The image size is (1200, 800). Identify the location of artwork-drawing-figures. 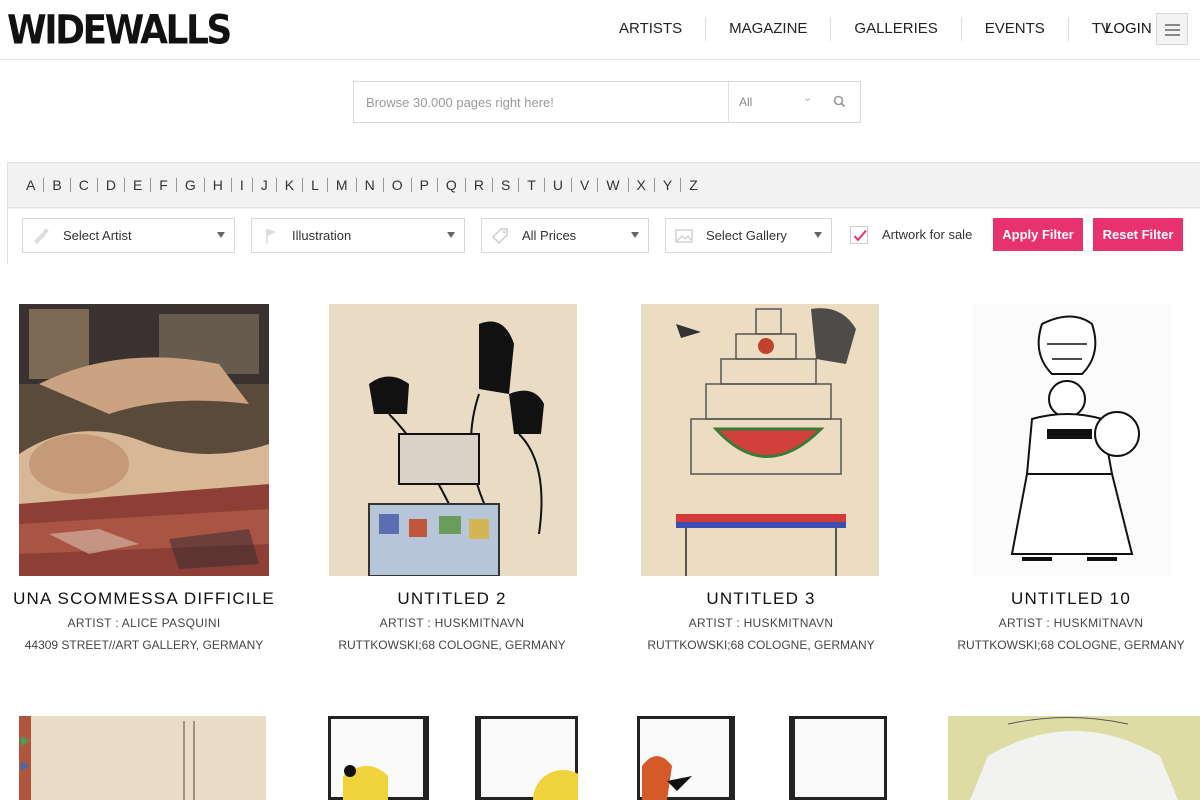
(453, 440).